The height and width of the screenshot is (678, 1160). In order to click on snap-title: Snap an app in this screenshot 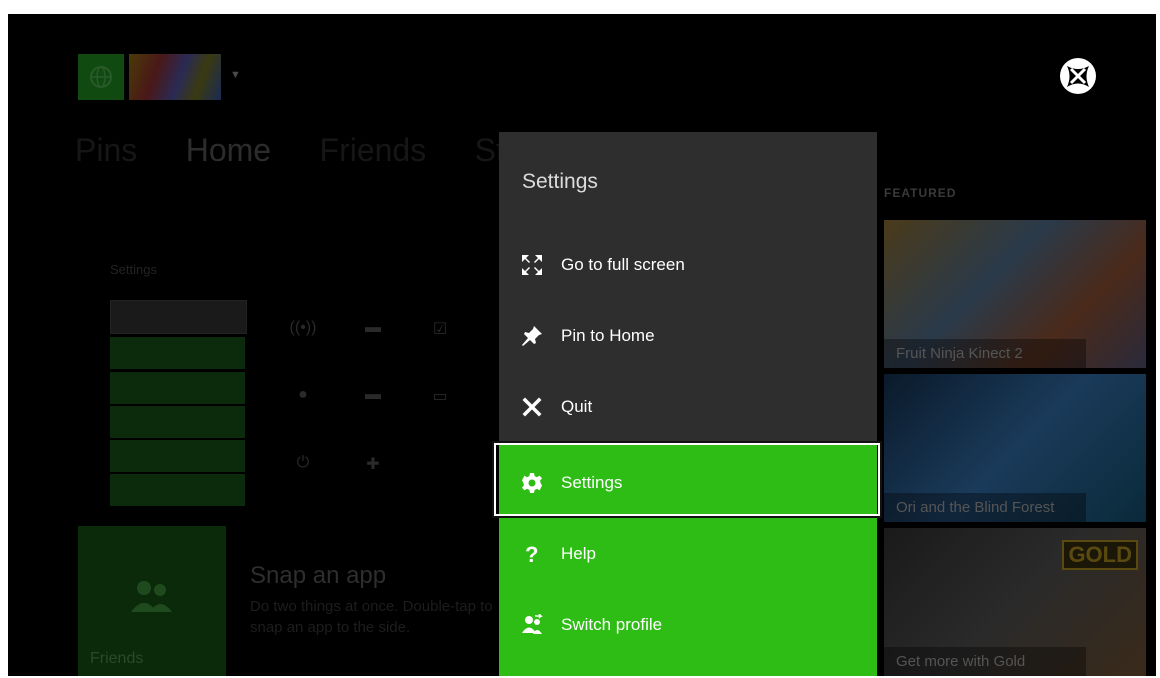, I will do `click(318, 575)`.